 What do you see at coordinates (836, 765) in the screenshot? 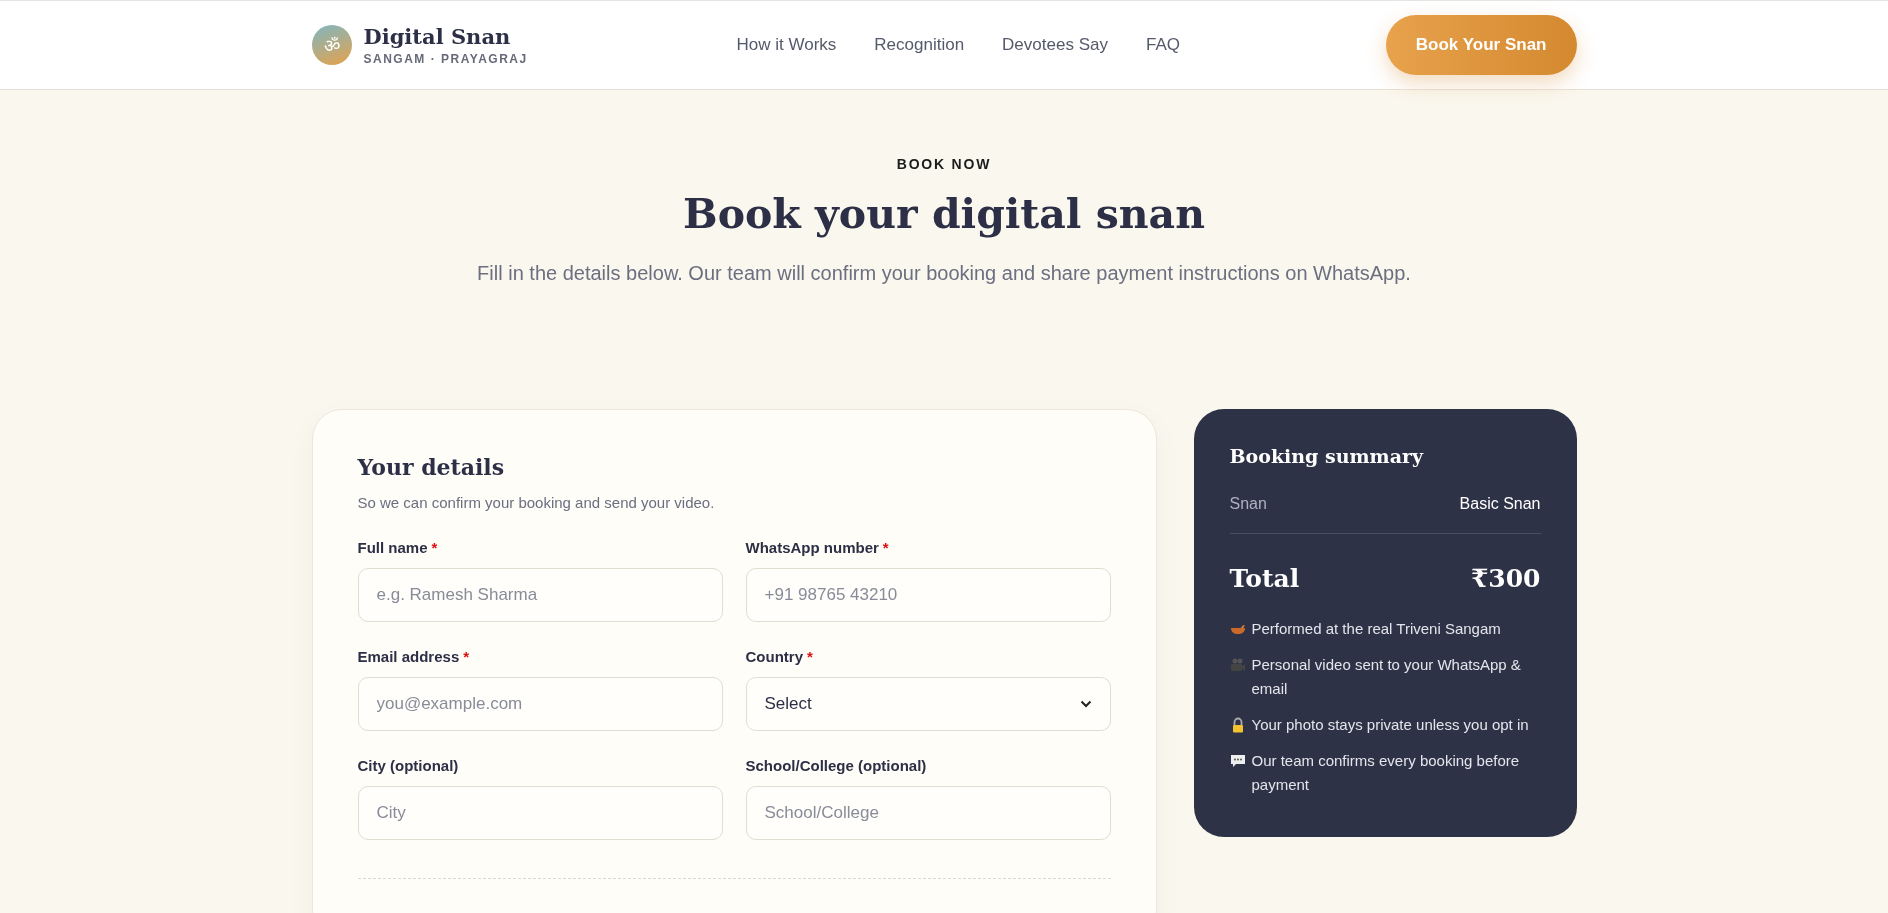
I see `field-label: School/College (optional)` at bounding box center [836, 765].